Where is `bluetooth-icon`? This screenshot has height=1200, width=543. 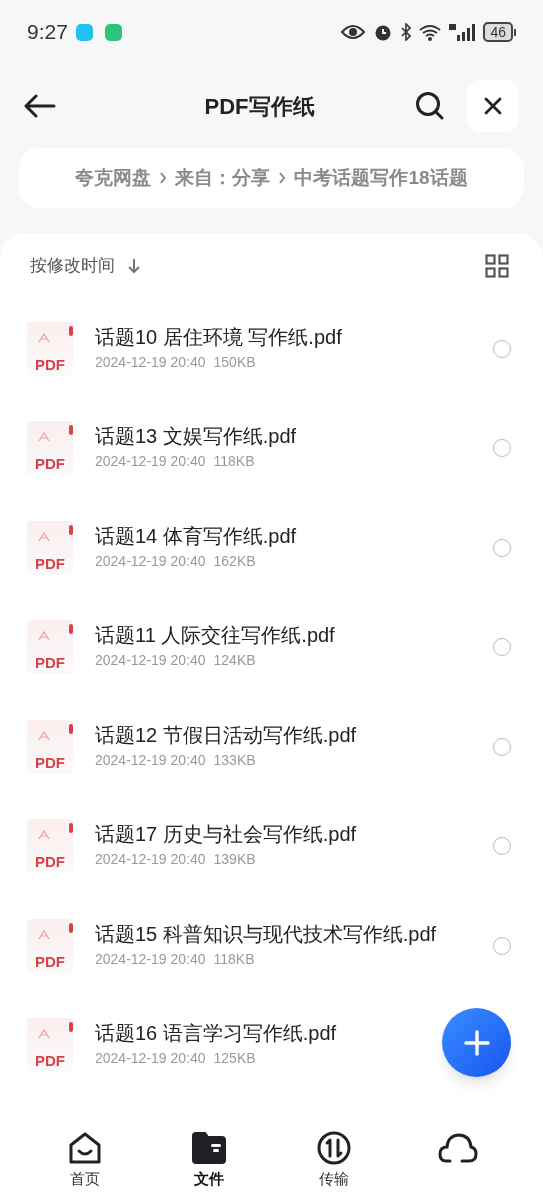
bluetooth-icon is located at coordinates (406, 32).